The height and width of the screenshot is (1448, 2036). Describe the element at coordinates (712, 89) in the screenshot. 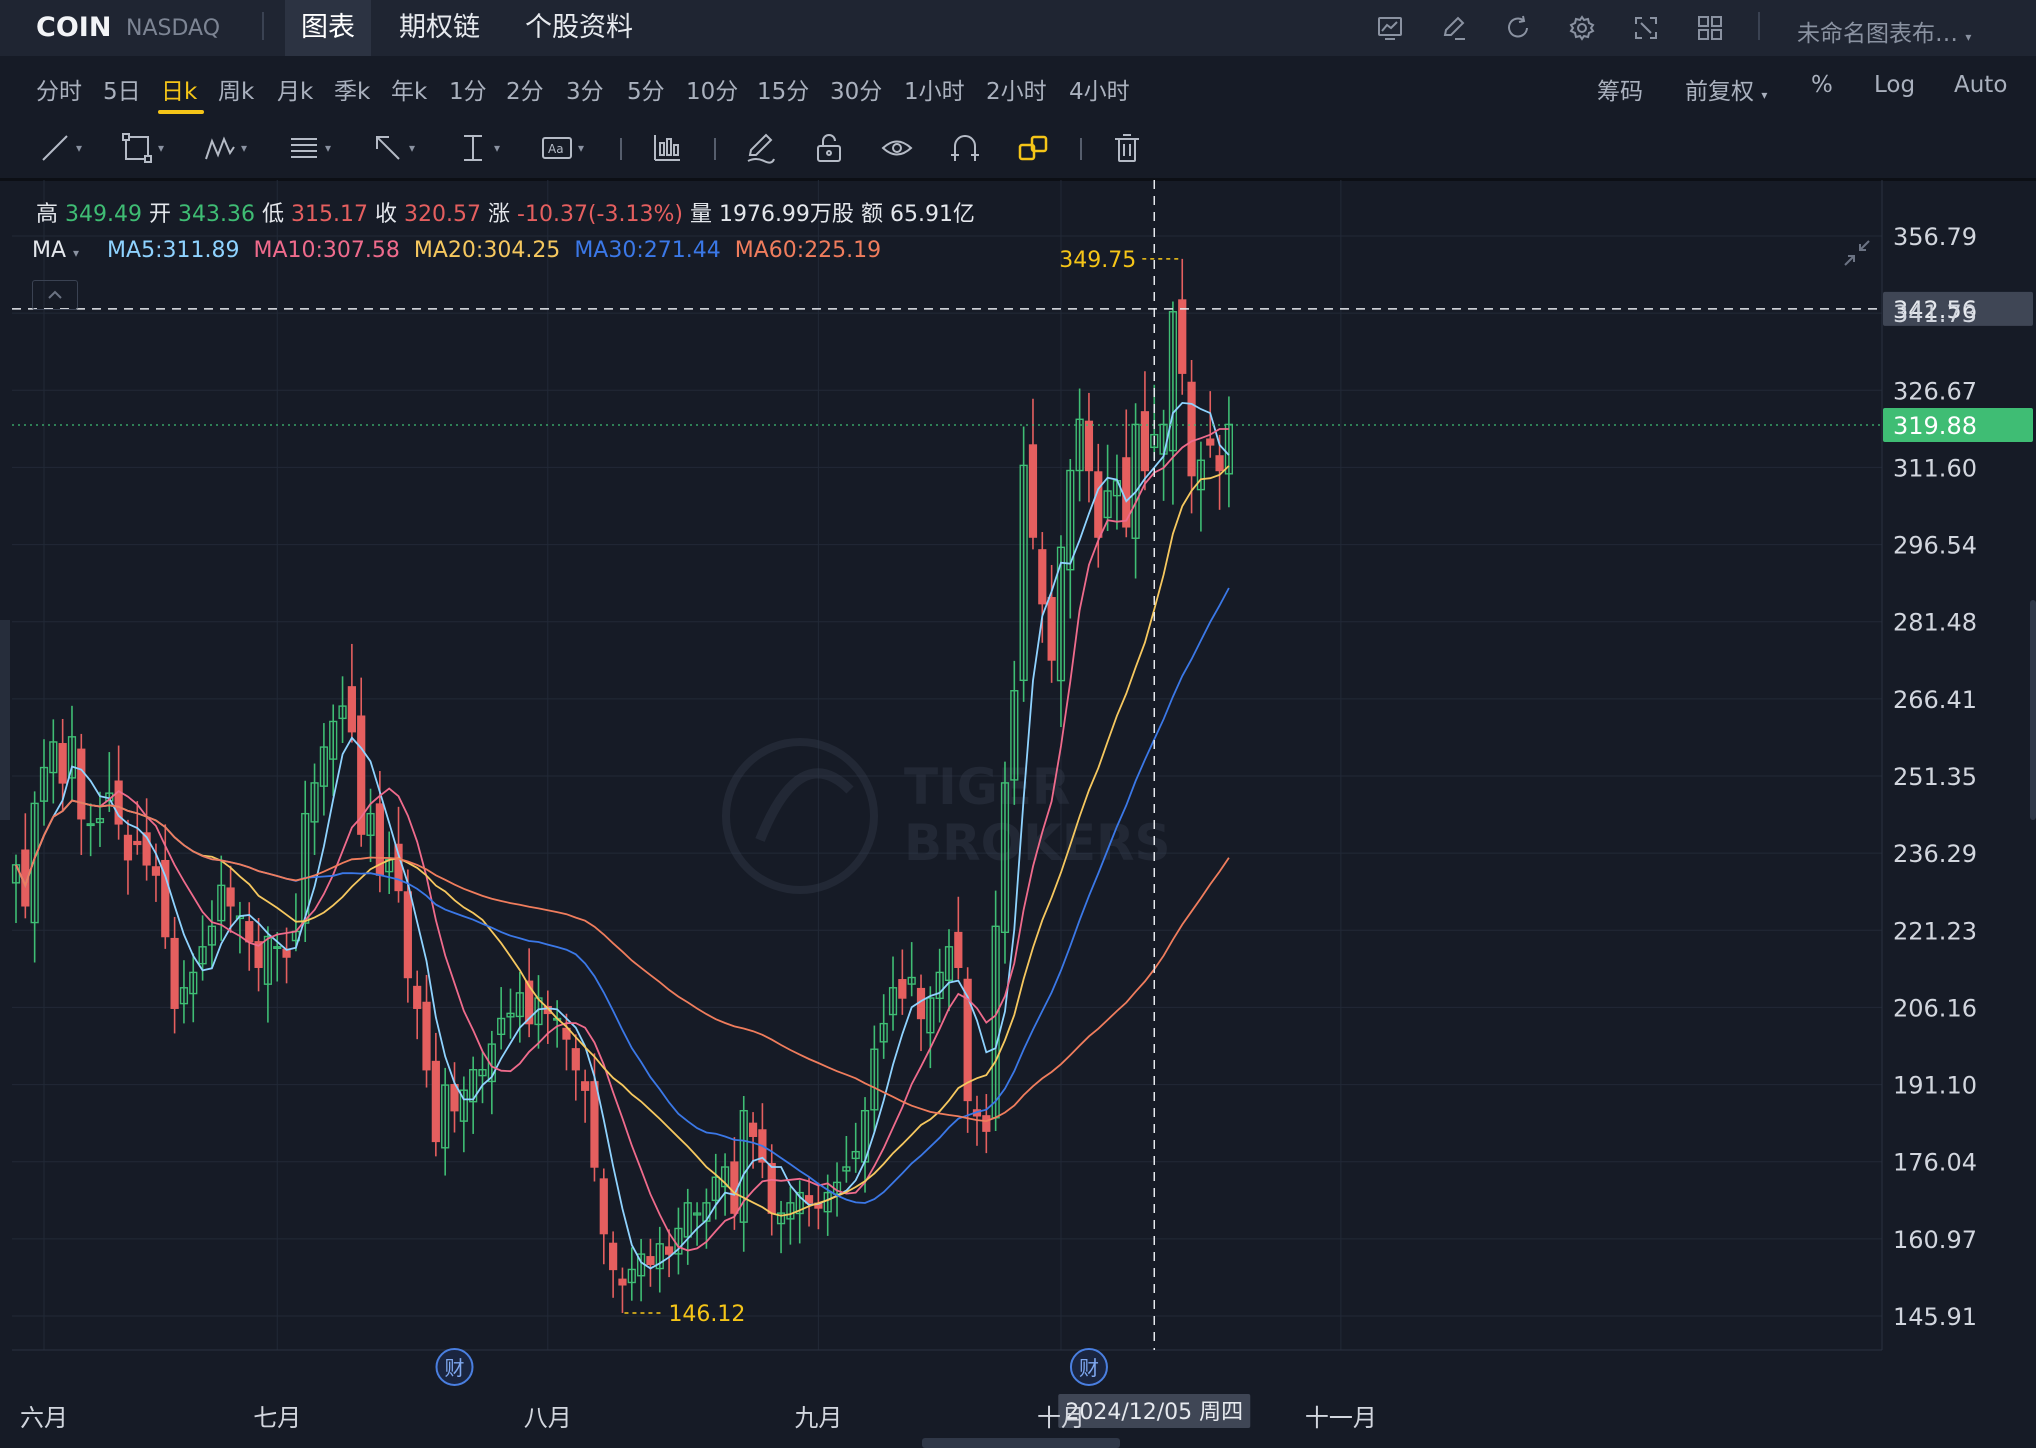

I see `period-10min: 10分` at that location.